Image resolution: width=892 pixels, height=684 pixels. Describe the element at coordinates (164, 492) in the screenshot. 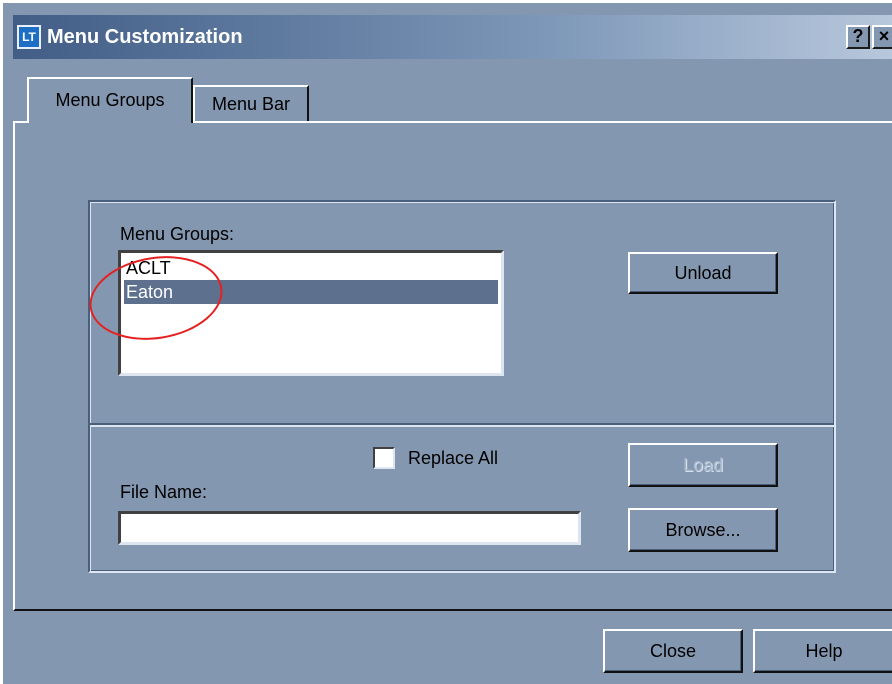

I see `file-name-label: File Name:` at that location.